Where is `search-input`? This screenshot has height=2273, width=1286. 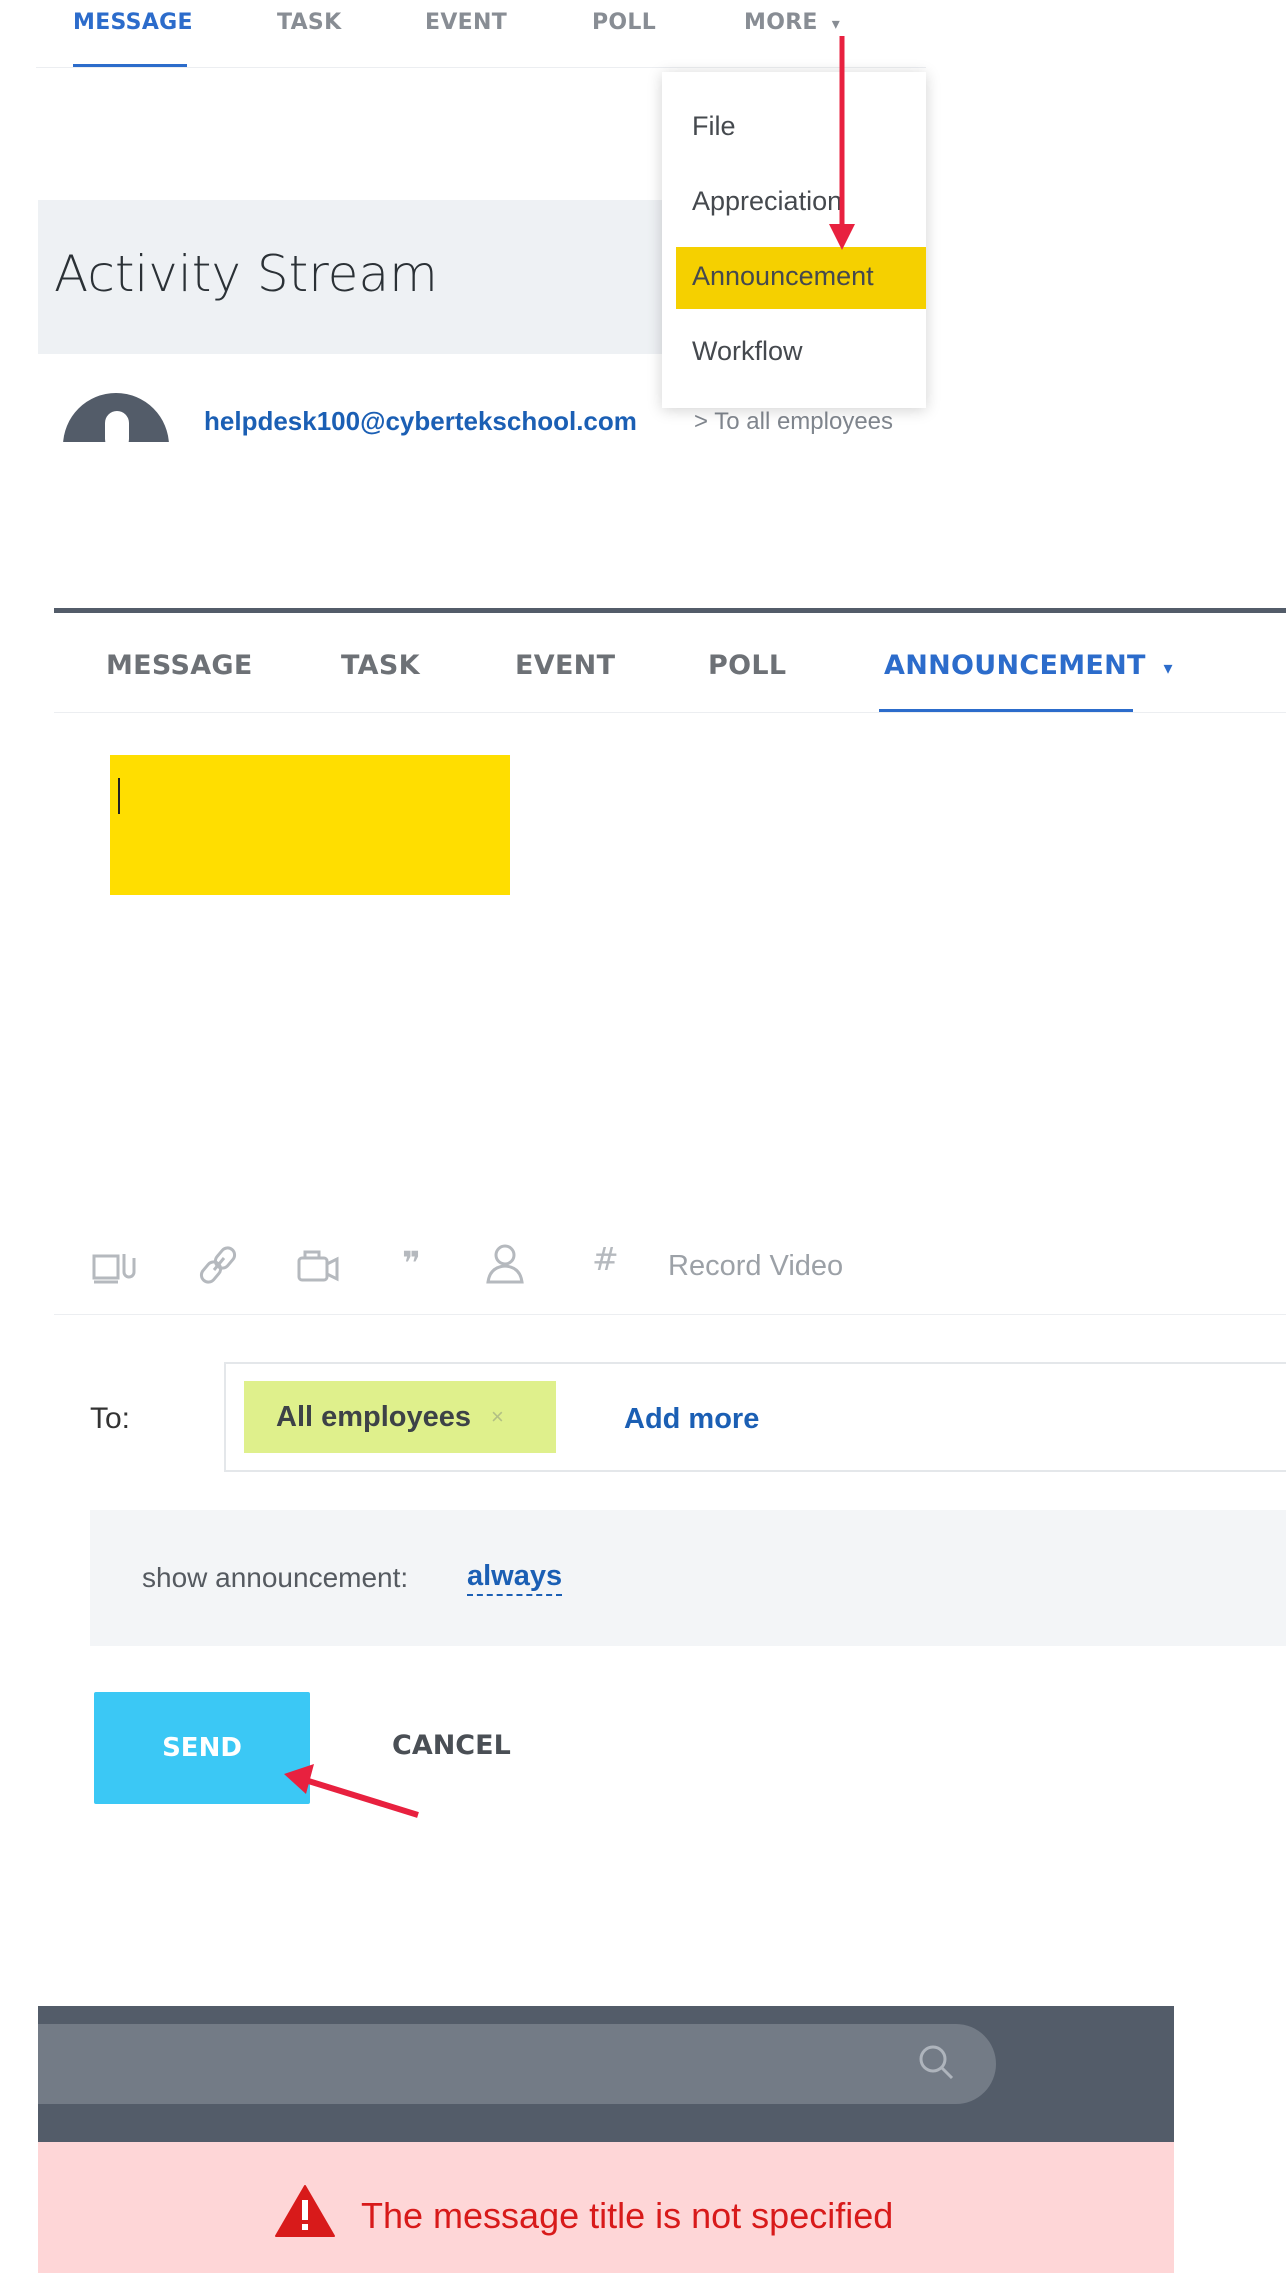 search-input is located at coordinates (517, 2064).